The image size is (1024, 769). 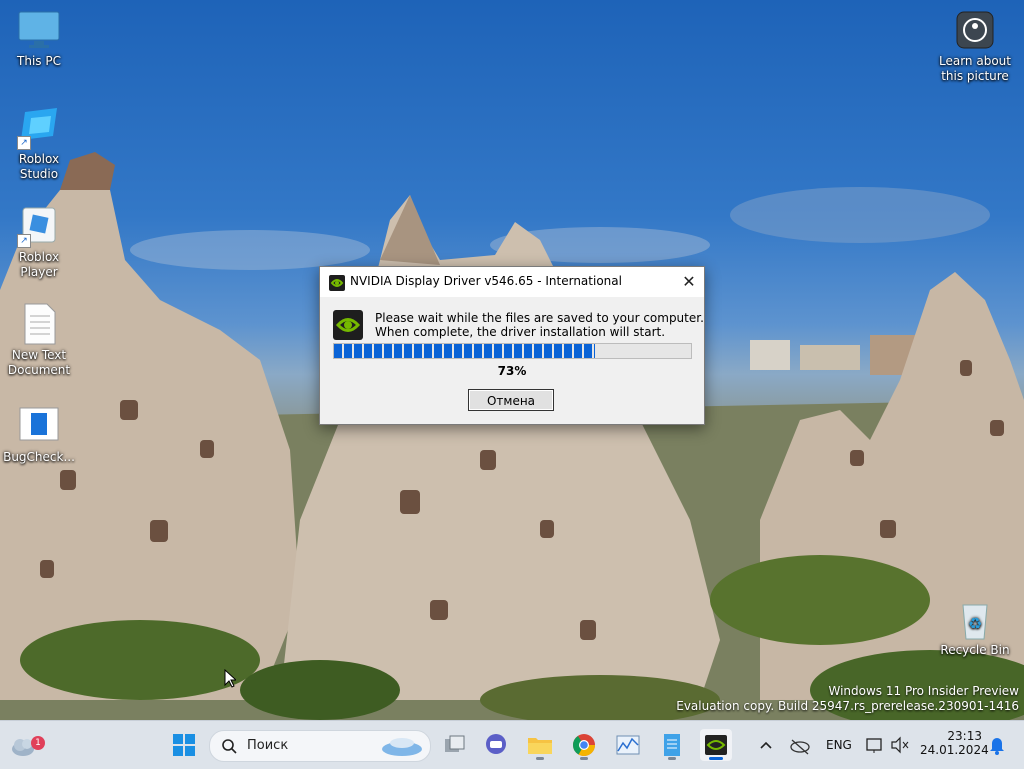 What do you see at coordinates (39, 166) in the screenshot?
I see `desktop-icon-label: Roblox Studio` at bounding box center [39, 166].